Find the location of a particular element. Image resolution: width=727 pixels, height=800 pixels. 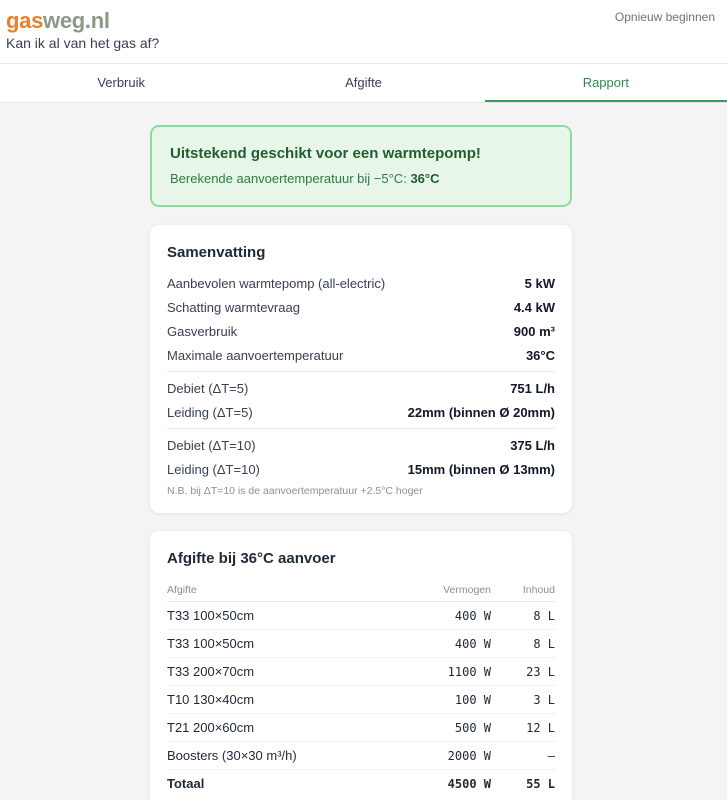

row-name: T21 200×60cm is located at coordinates (211, 727).